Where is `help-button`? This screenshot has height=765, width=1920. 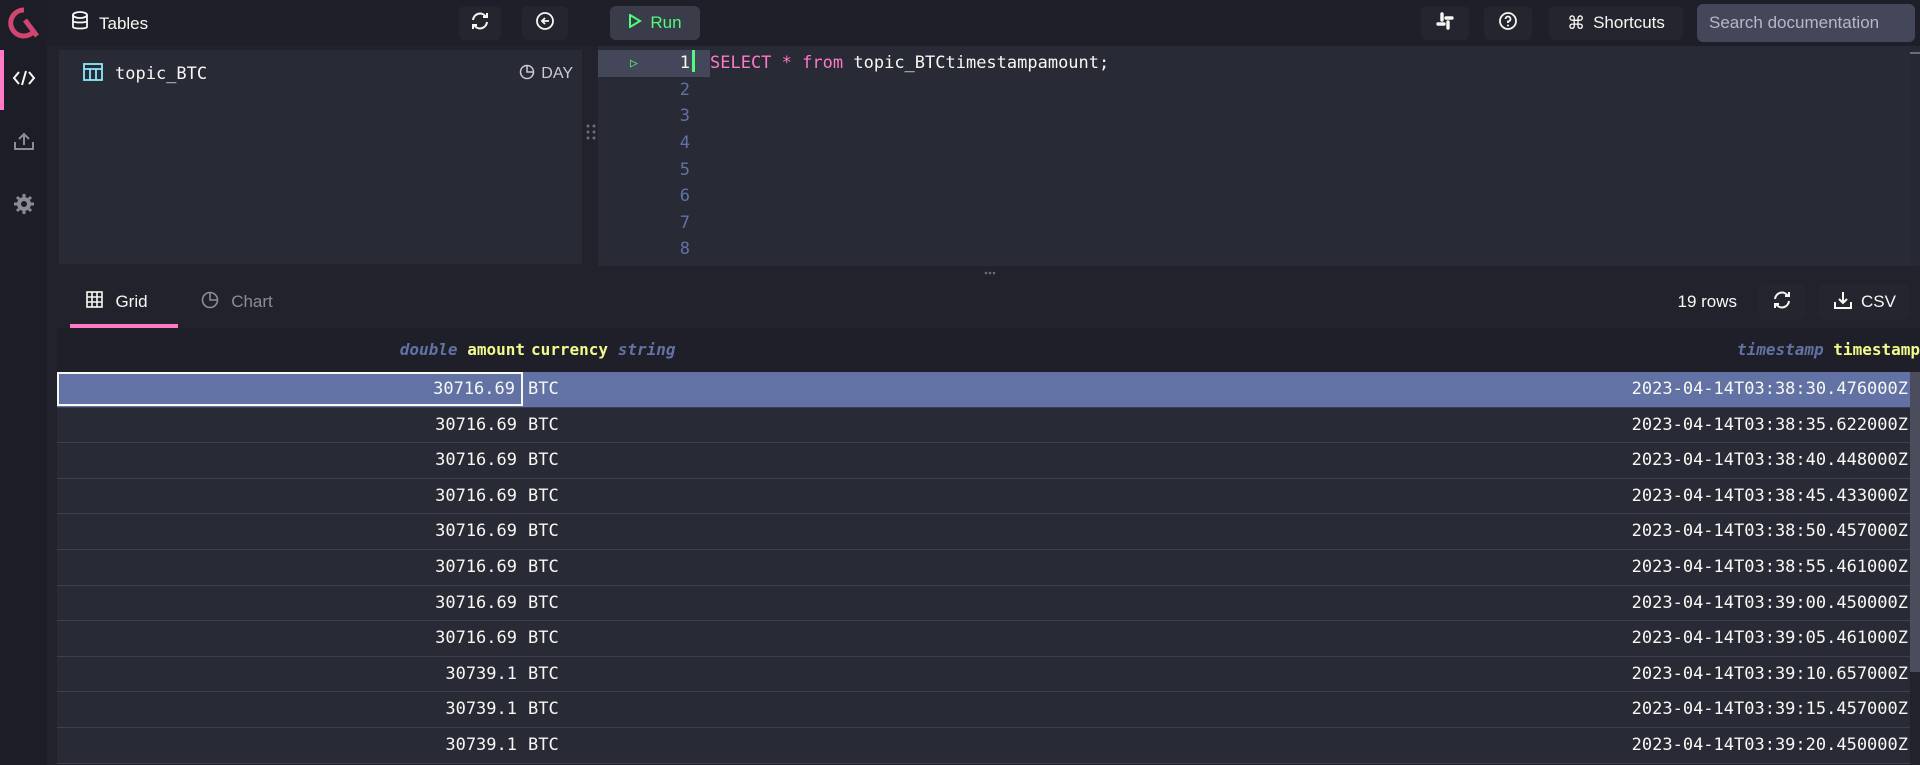
help-button is located at coordinates (1508, 23).